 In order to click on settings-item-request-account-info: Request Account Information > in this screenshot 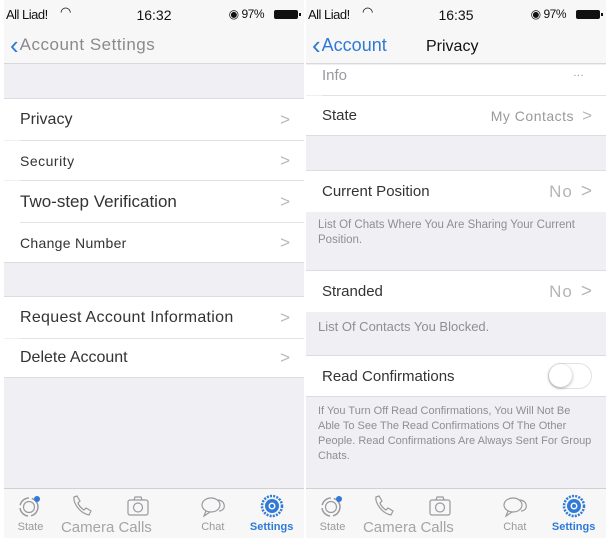, I will do `click(154, 317)`.